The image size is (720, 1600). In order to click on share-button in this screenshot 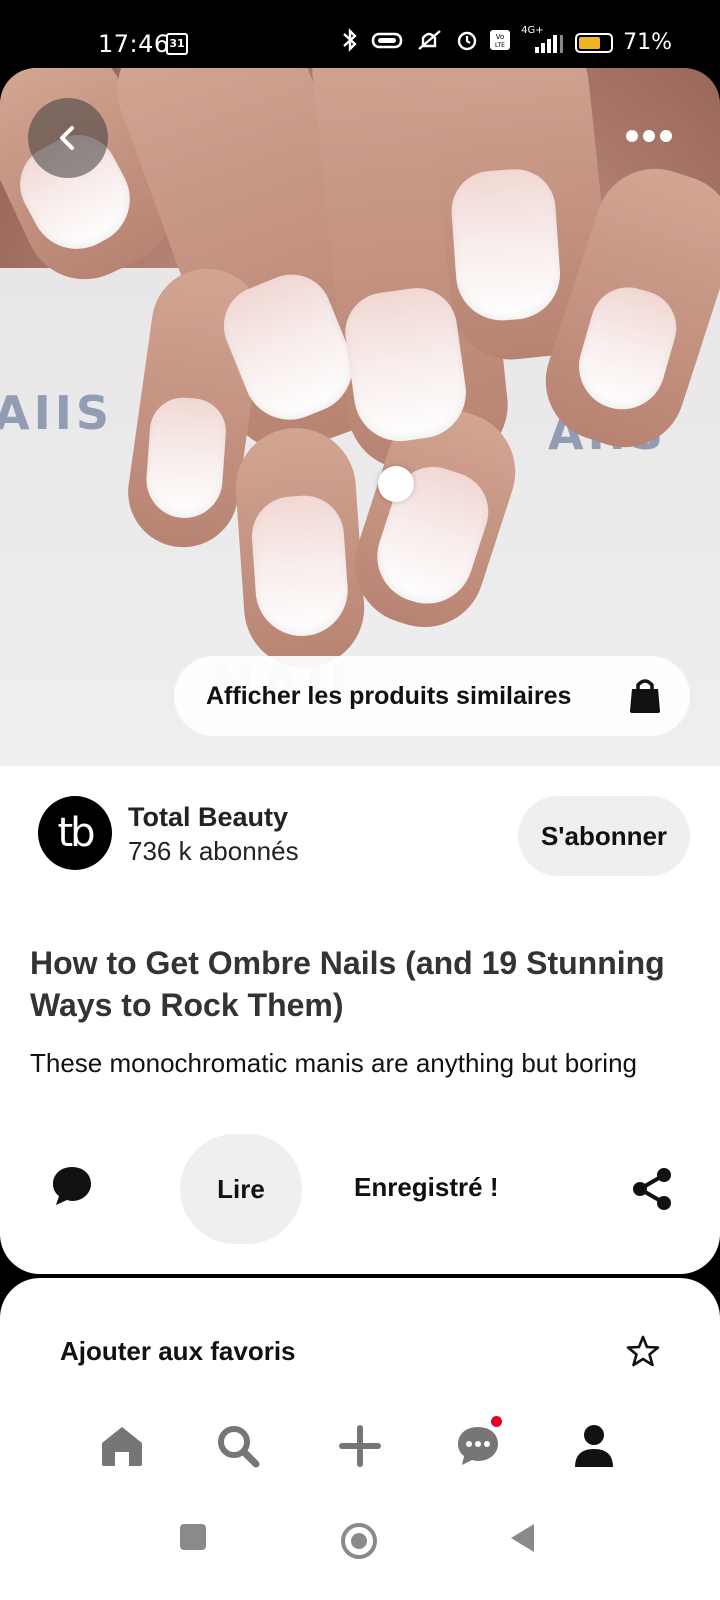, I will do `click(652, 1191)`.